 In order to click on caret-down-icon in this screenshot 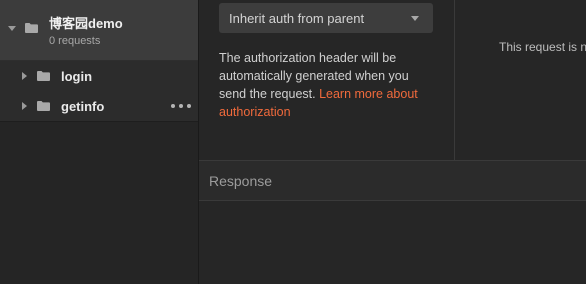, I will do `click(12, 28)`.